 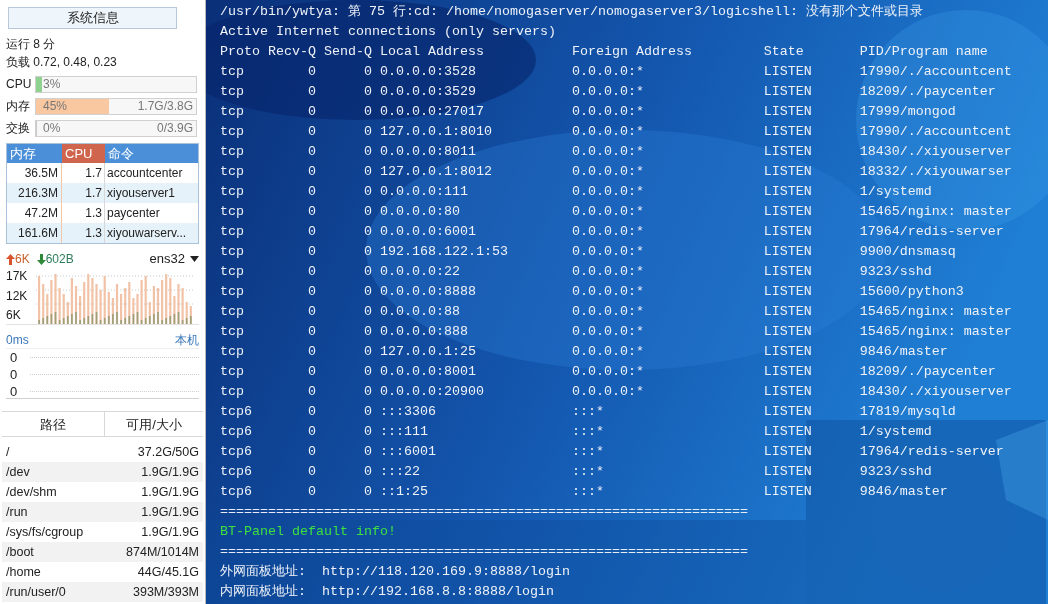 I want to click on table-cell-text: 17964/redis-server, so click(x=931, y=232).